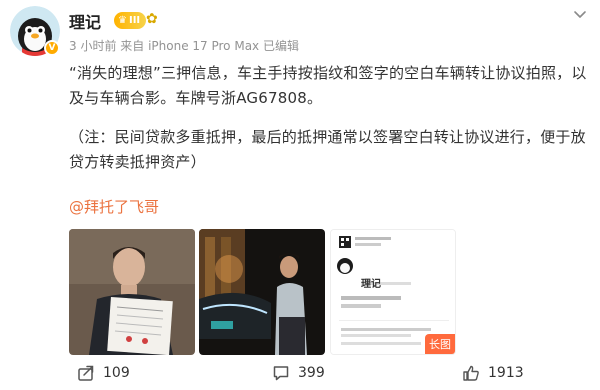 The height and width of the screenshot is (390, 600). Describe the element at coordinates (152, 19) in the screenshot. I see `flower-icon: ✿` at that location.